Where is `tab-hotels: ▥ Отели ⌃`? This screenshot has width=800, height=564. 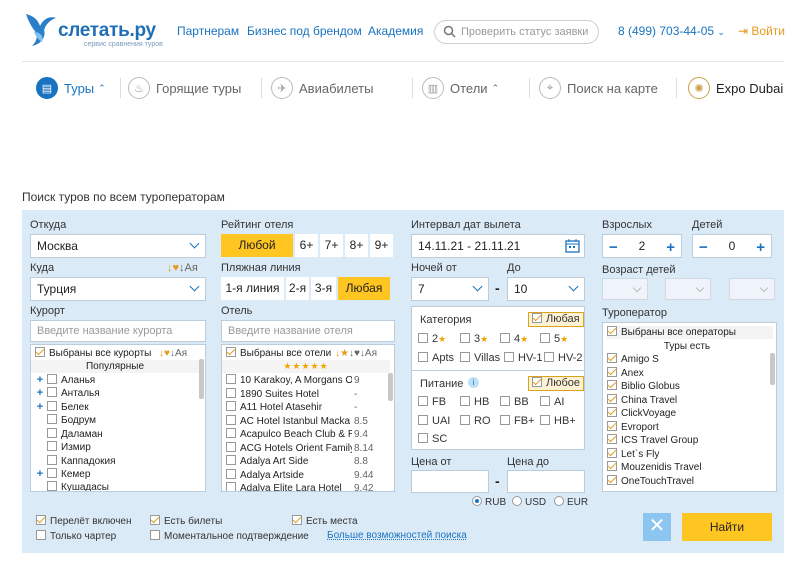 tab-hotels: ▥ Отели ⌃ is located at coordinates (460, 88).